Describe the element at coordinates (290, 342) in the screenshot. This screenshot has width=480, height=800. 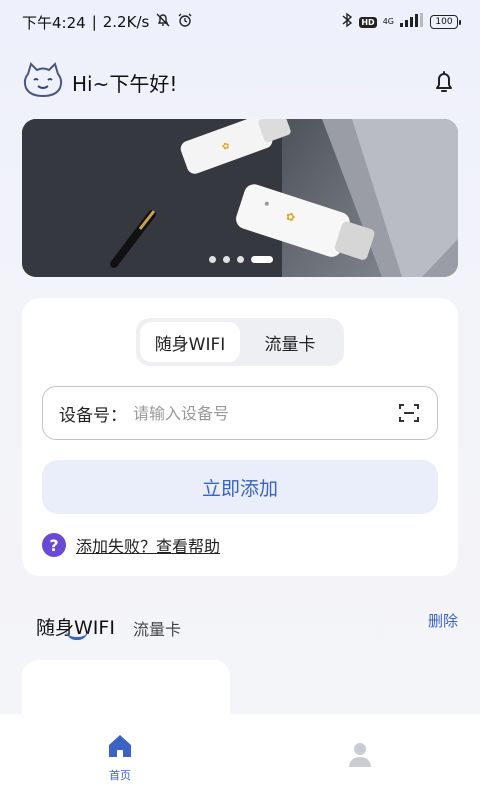
I see `tab-data-card: 流量卡` at that location.